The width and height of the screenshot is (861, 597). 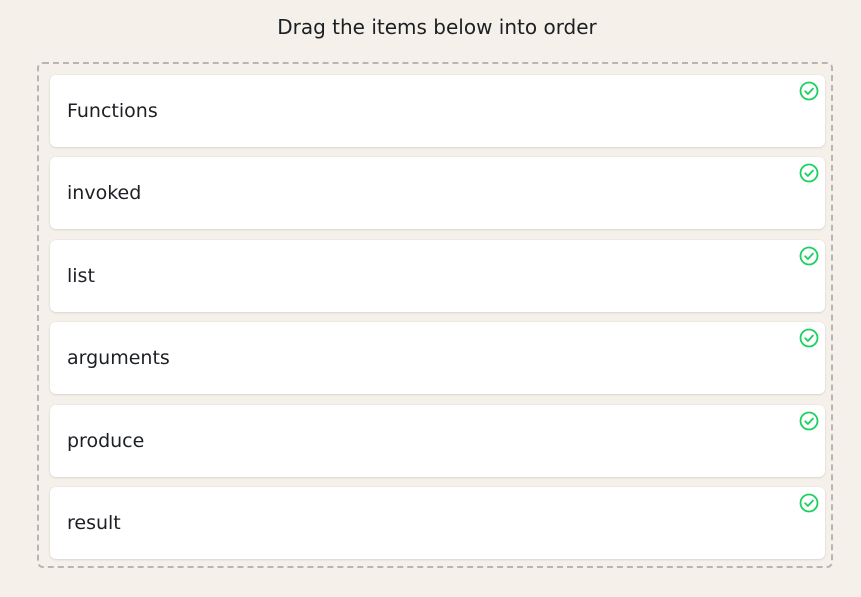 I want to click on draggable-item-arguments: arguments, so click(x=437, y=358).